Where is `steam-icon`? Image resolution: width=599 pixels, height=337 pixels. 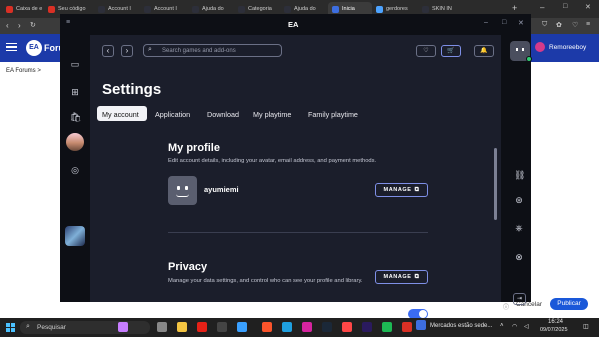
steam-icon is located at coordinates (327, 327).